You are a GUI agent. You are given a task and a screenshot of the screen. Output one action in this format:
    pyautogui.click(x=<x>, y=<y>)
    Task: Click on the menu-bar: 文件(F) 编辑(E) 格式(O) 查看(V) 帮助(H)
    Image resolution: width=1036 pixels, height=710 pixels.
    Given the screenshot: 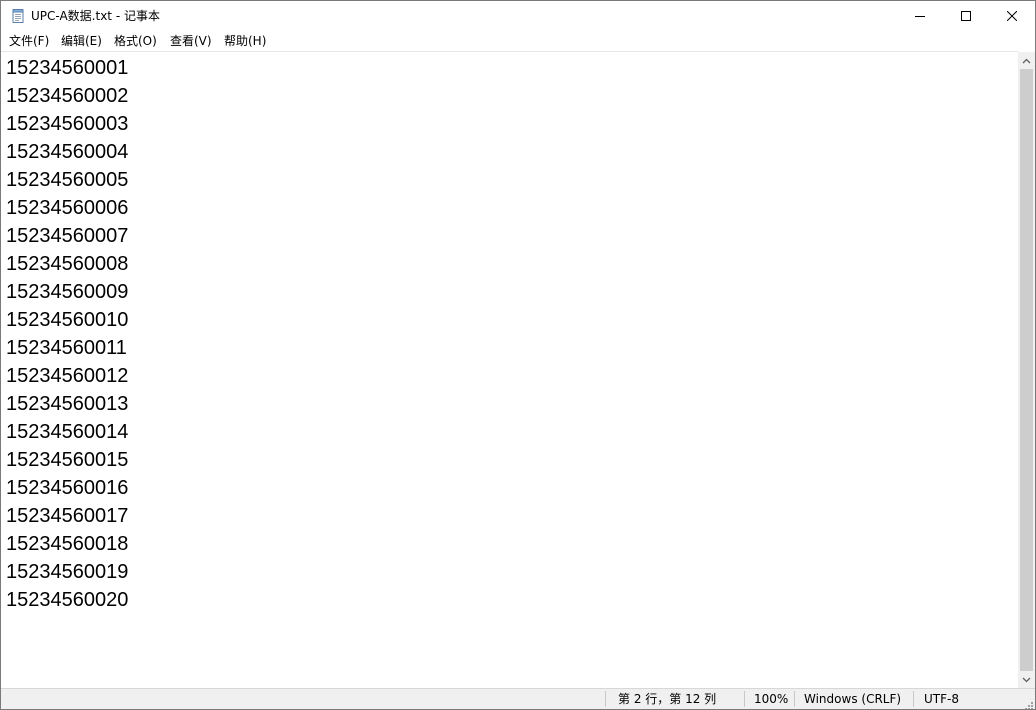 What is the action you would take?
    pyautogui.click(x=518, y=41)
    